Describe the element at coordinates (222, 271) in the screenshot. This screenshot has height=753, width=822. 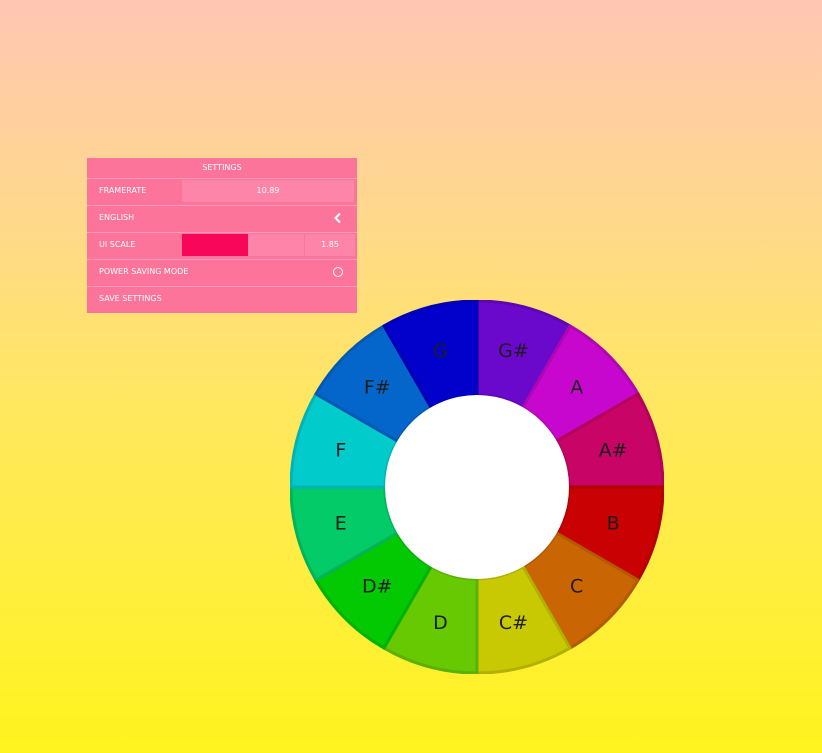
I see `power-saving-row: POWER SAVING MODE` at that location.